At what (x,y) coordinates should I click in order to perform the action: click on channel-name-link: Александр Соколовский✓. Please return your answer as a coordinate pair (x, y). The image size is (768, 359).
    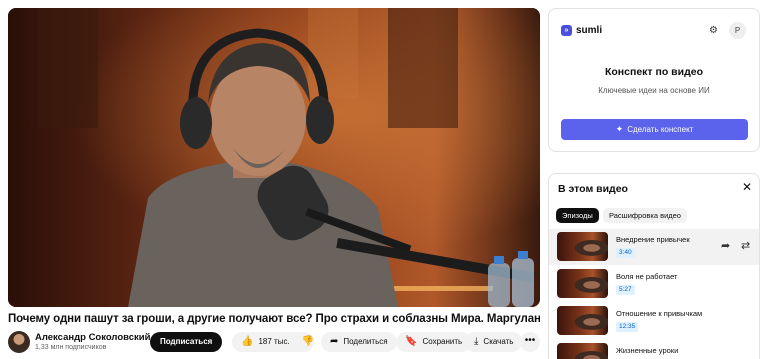
    Looking at the image, I should click on (98, 337).